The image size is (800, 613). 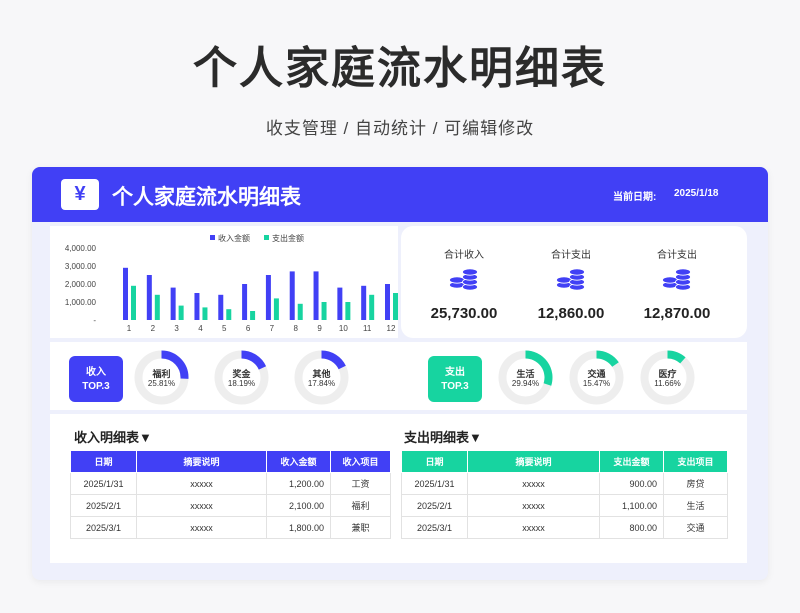 What do you see at coordinates (298, 483) in the screenshot?
I see `table-cell: 1,200.00` at bounding box center [298, 483].